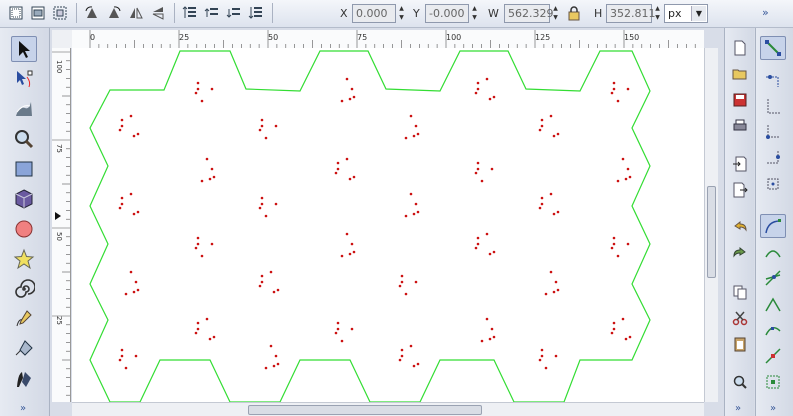 The image size is (793, 416). I want to click on y-field: -0.000, so click(447, 13).